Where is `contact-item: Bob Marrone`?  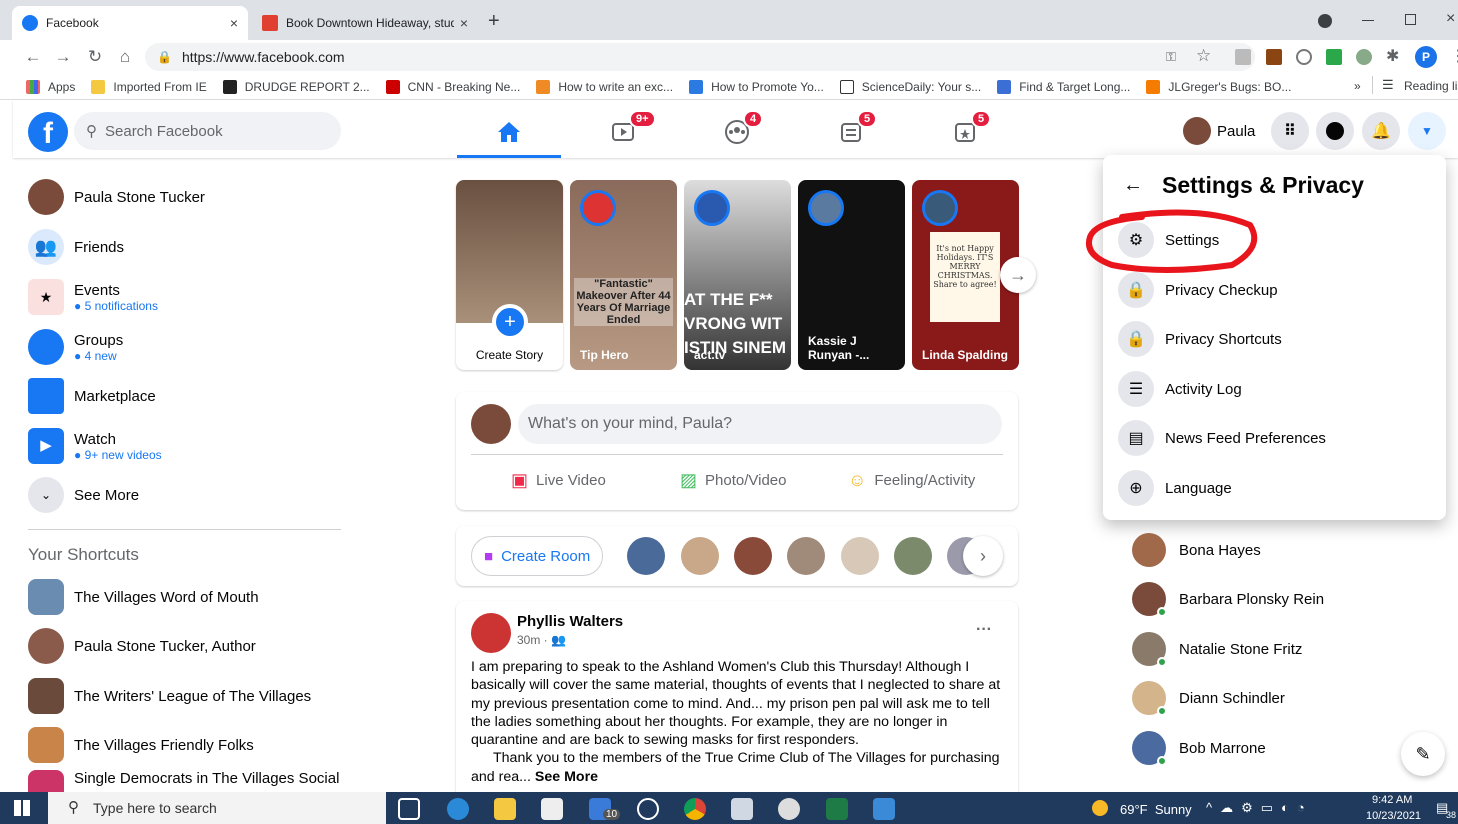 contact-item: Bob Marrone is located at coordinates (1199, 748).